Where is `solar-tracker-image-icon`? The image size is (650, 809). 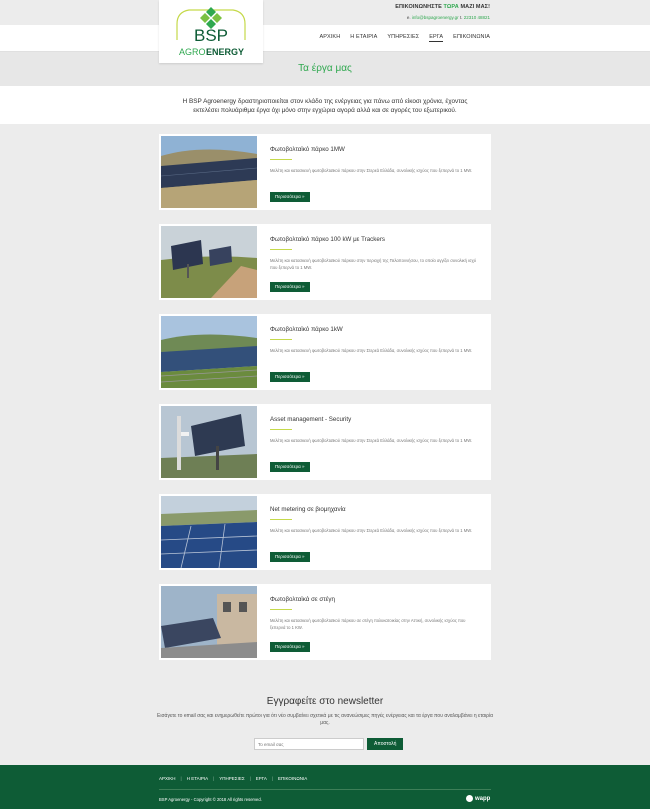 solar-tracker-image-icon is located at coordinates (209, 262).